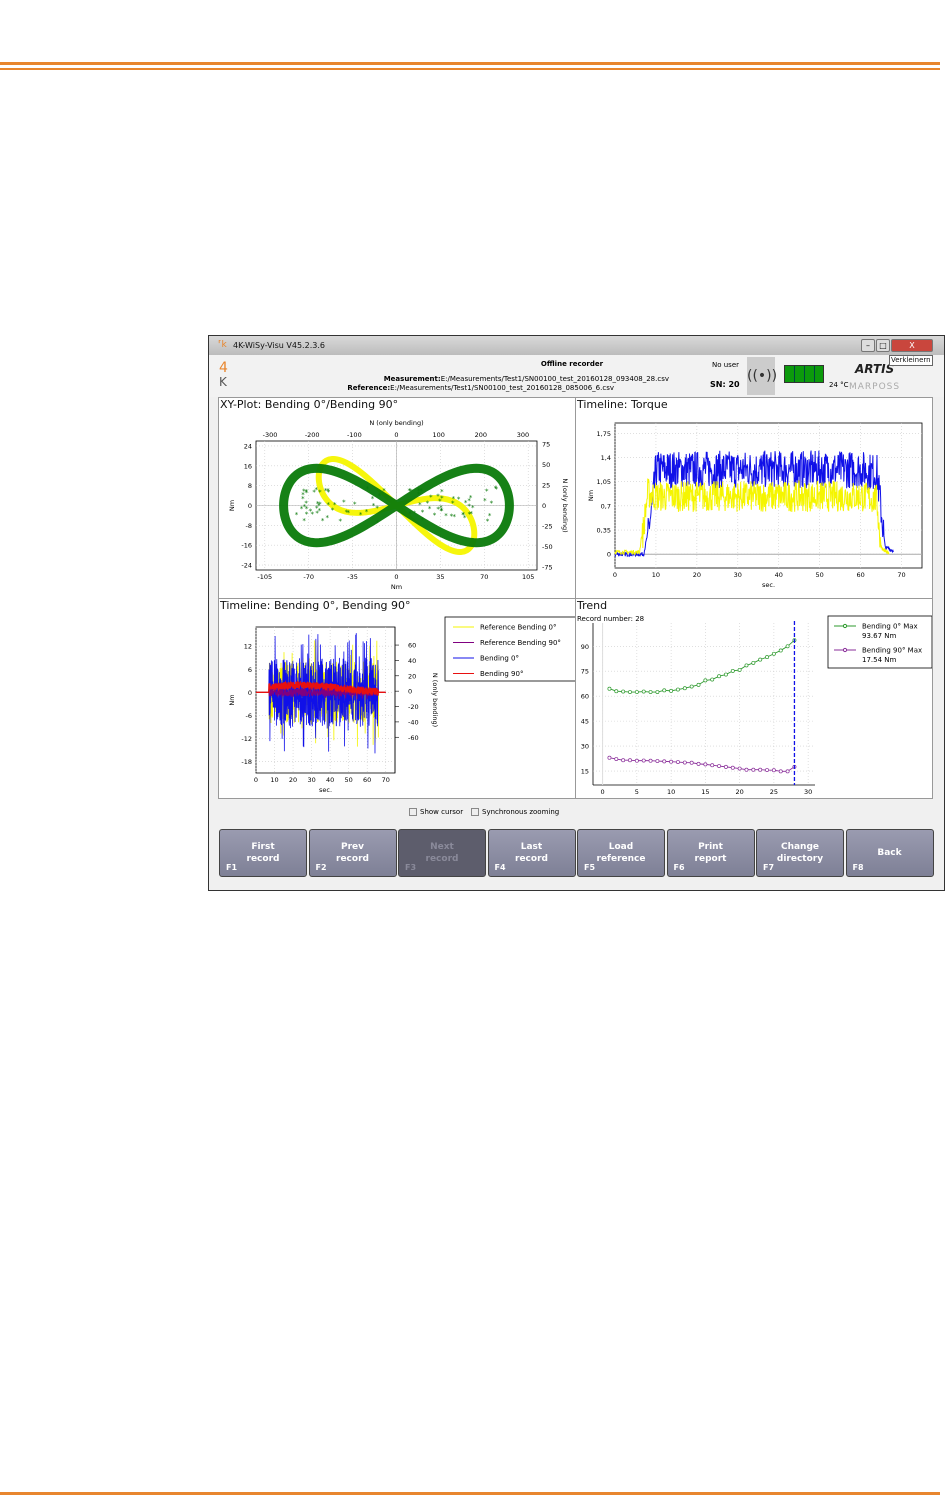  Describe the element at coordinates (546, 445) in the screenshot. I see `right-tick-label: 75` at that location.